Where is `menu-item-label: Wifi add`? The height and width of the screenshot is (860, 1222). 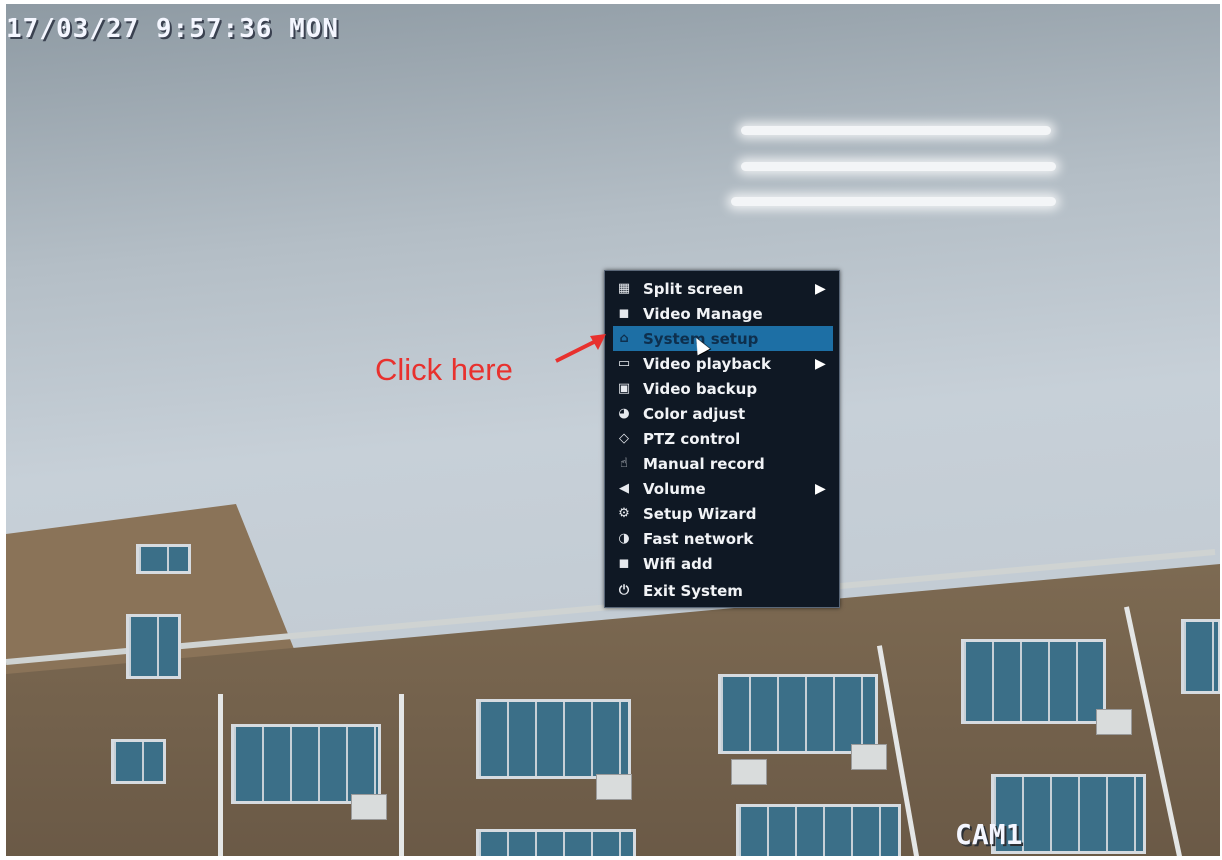
menu-item-label: Wifi add is located at coordinates (678, 563).